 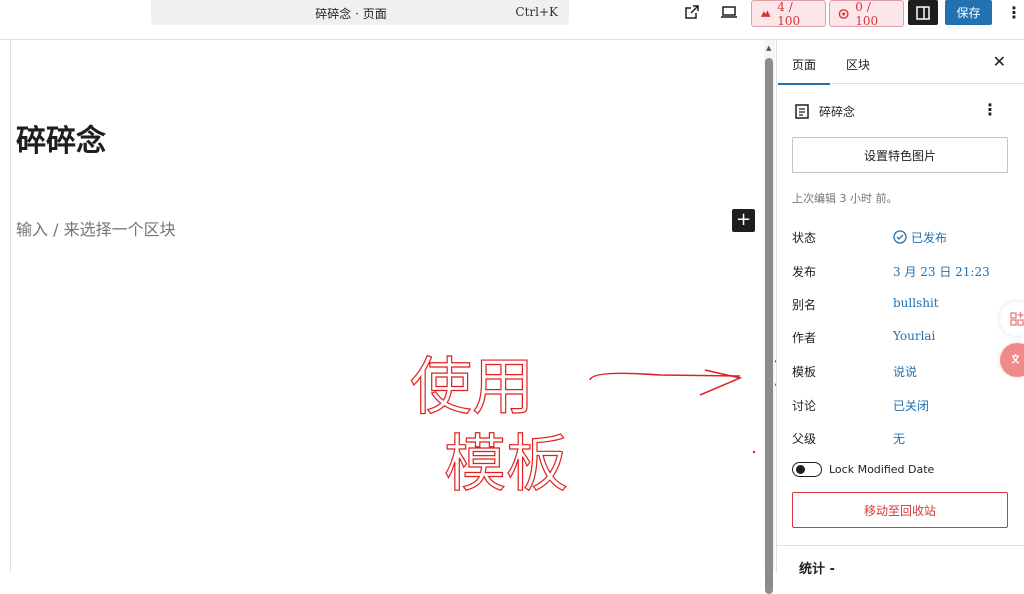 What do you see at coordinates (804, 272) in the screenshot?
I see `row-label: 发布` at bounding box center [804, 272].